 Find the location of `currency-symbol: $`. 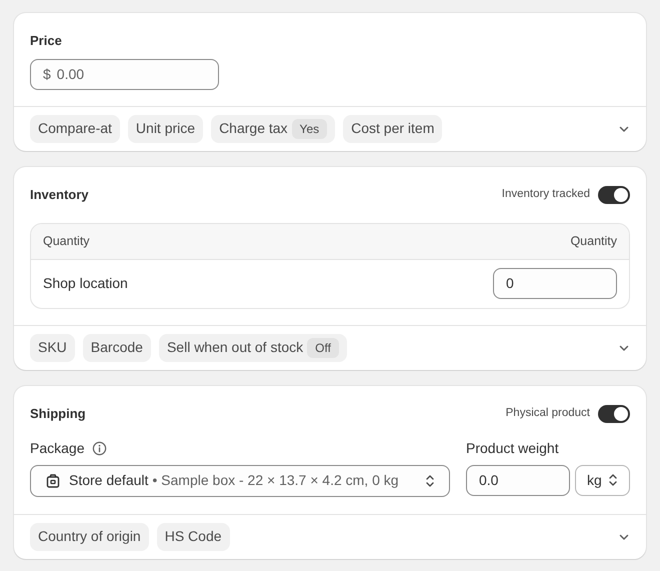

currency-symbol: $ is located at coordinates (47, 74).